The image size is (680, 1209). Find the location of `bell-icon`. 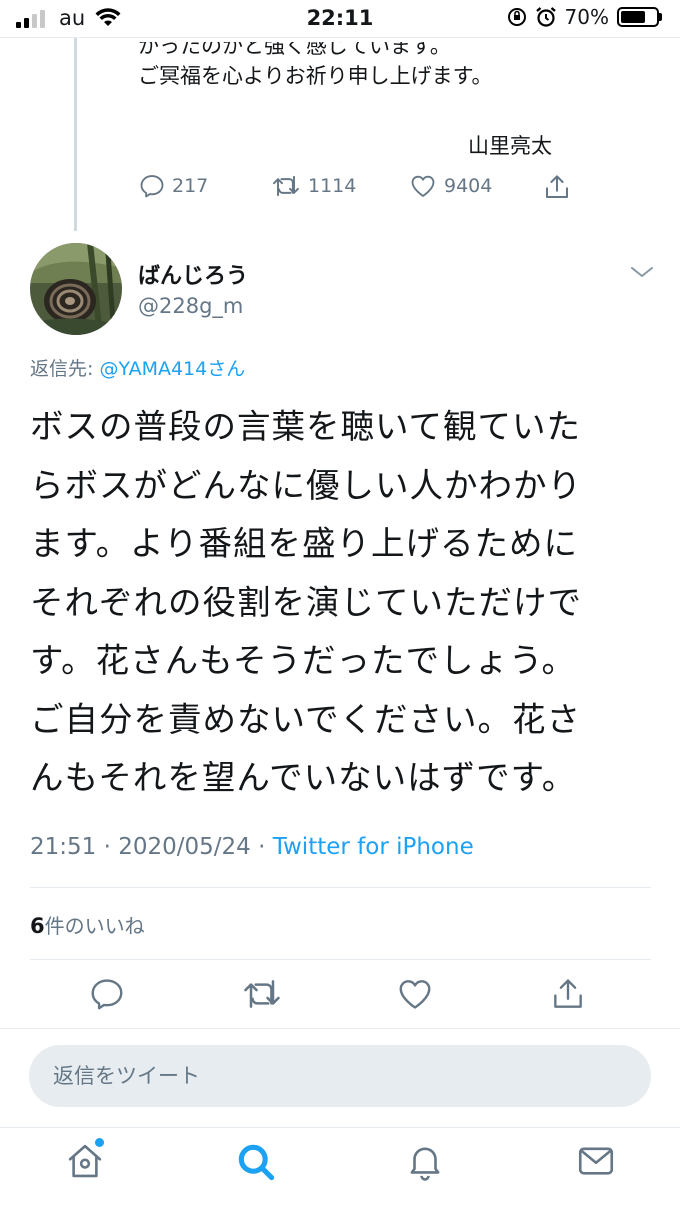

bell-icon is located at coordinates (425, 1164).